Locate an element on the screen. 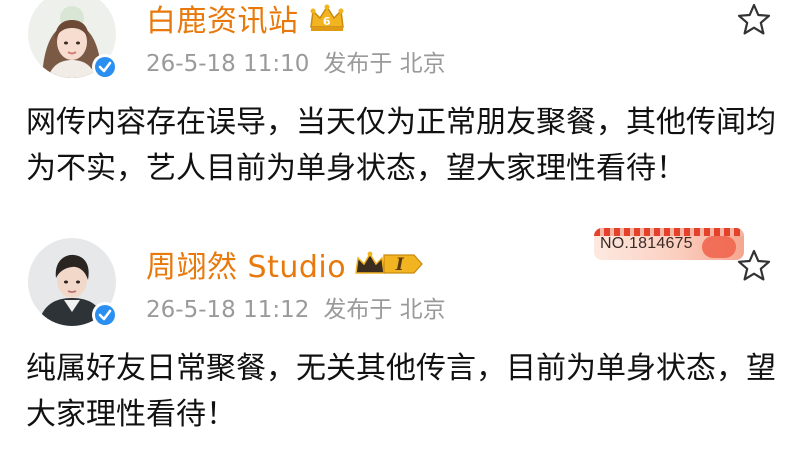 This screenshot has width=800, height=450. author-name-row: 白鹿资讯站 6 is located at coordinates (246, 20).